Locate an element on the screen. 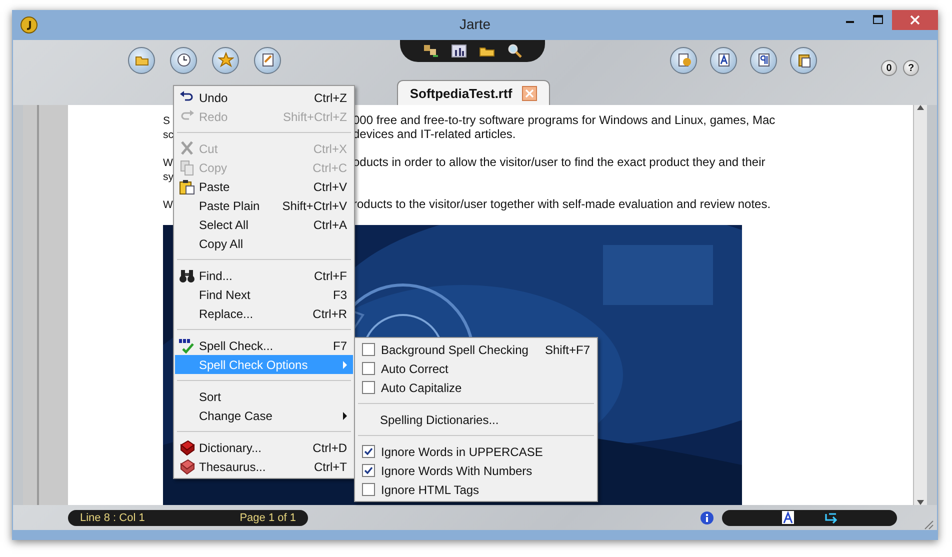 The image size is (952, 557). menu-item: Undo Ctrl+Z is located at coordinates (264, 97).